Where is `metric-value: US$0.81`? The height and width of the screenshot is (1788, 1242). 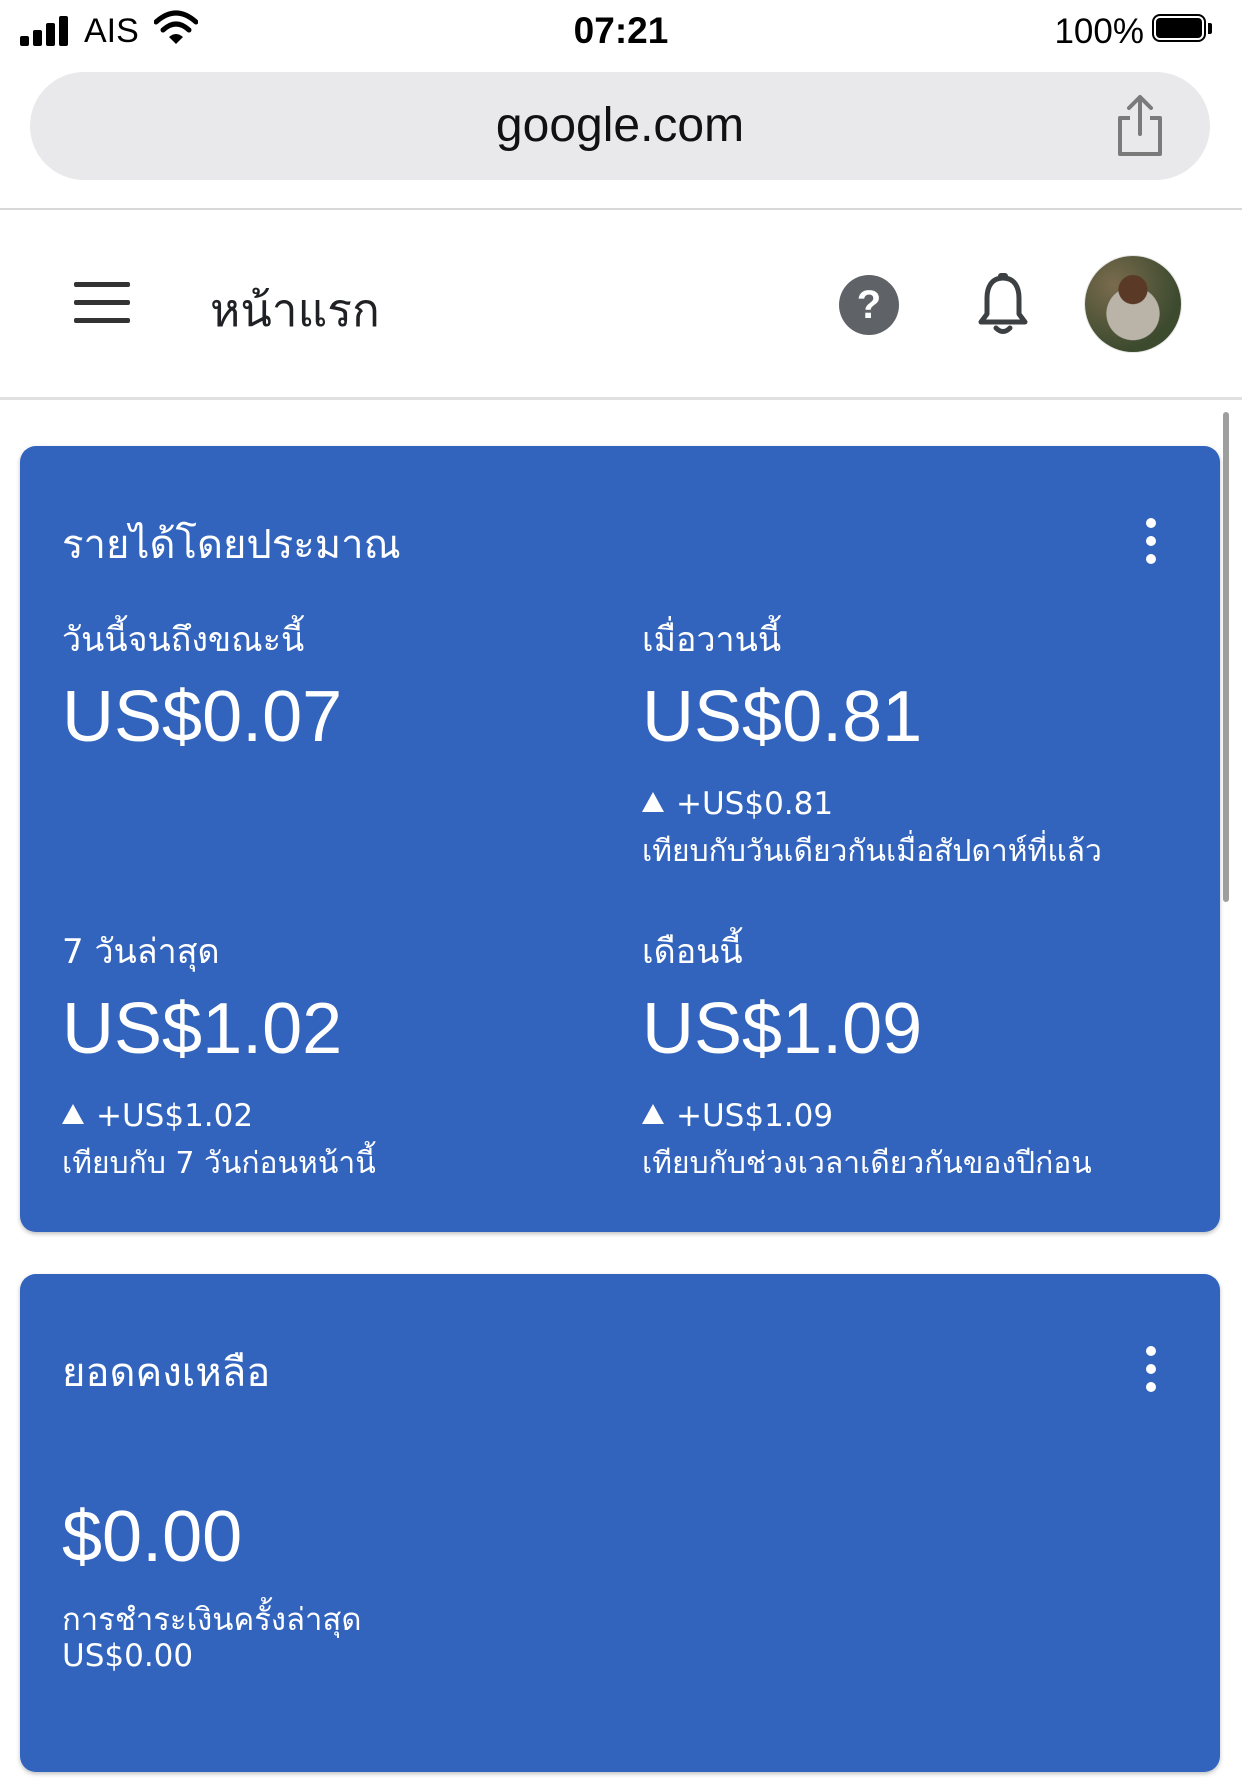
metric-value: US$0.81 is located at coordinates (782, 717).